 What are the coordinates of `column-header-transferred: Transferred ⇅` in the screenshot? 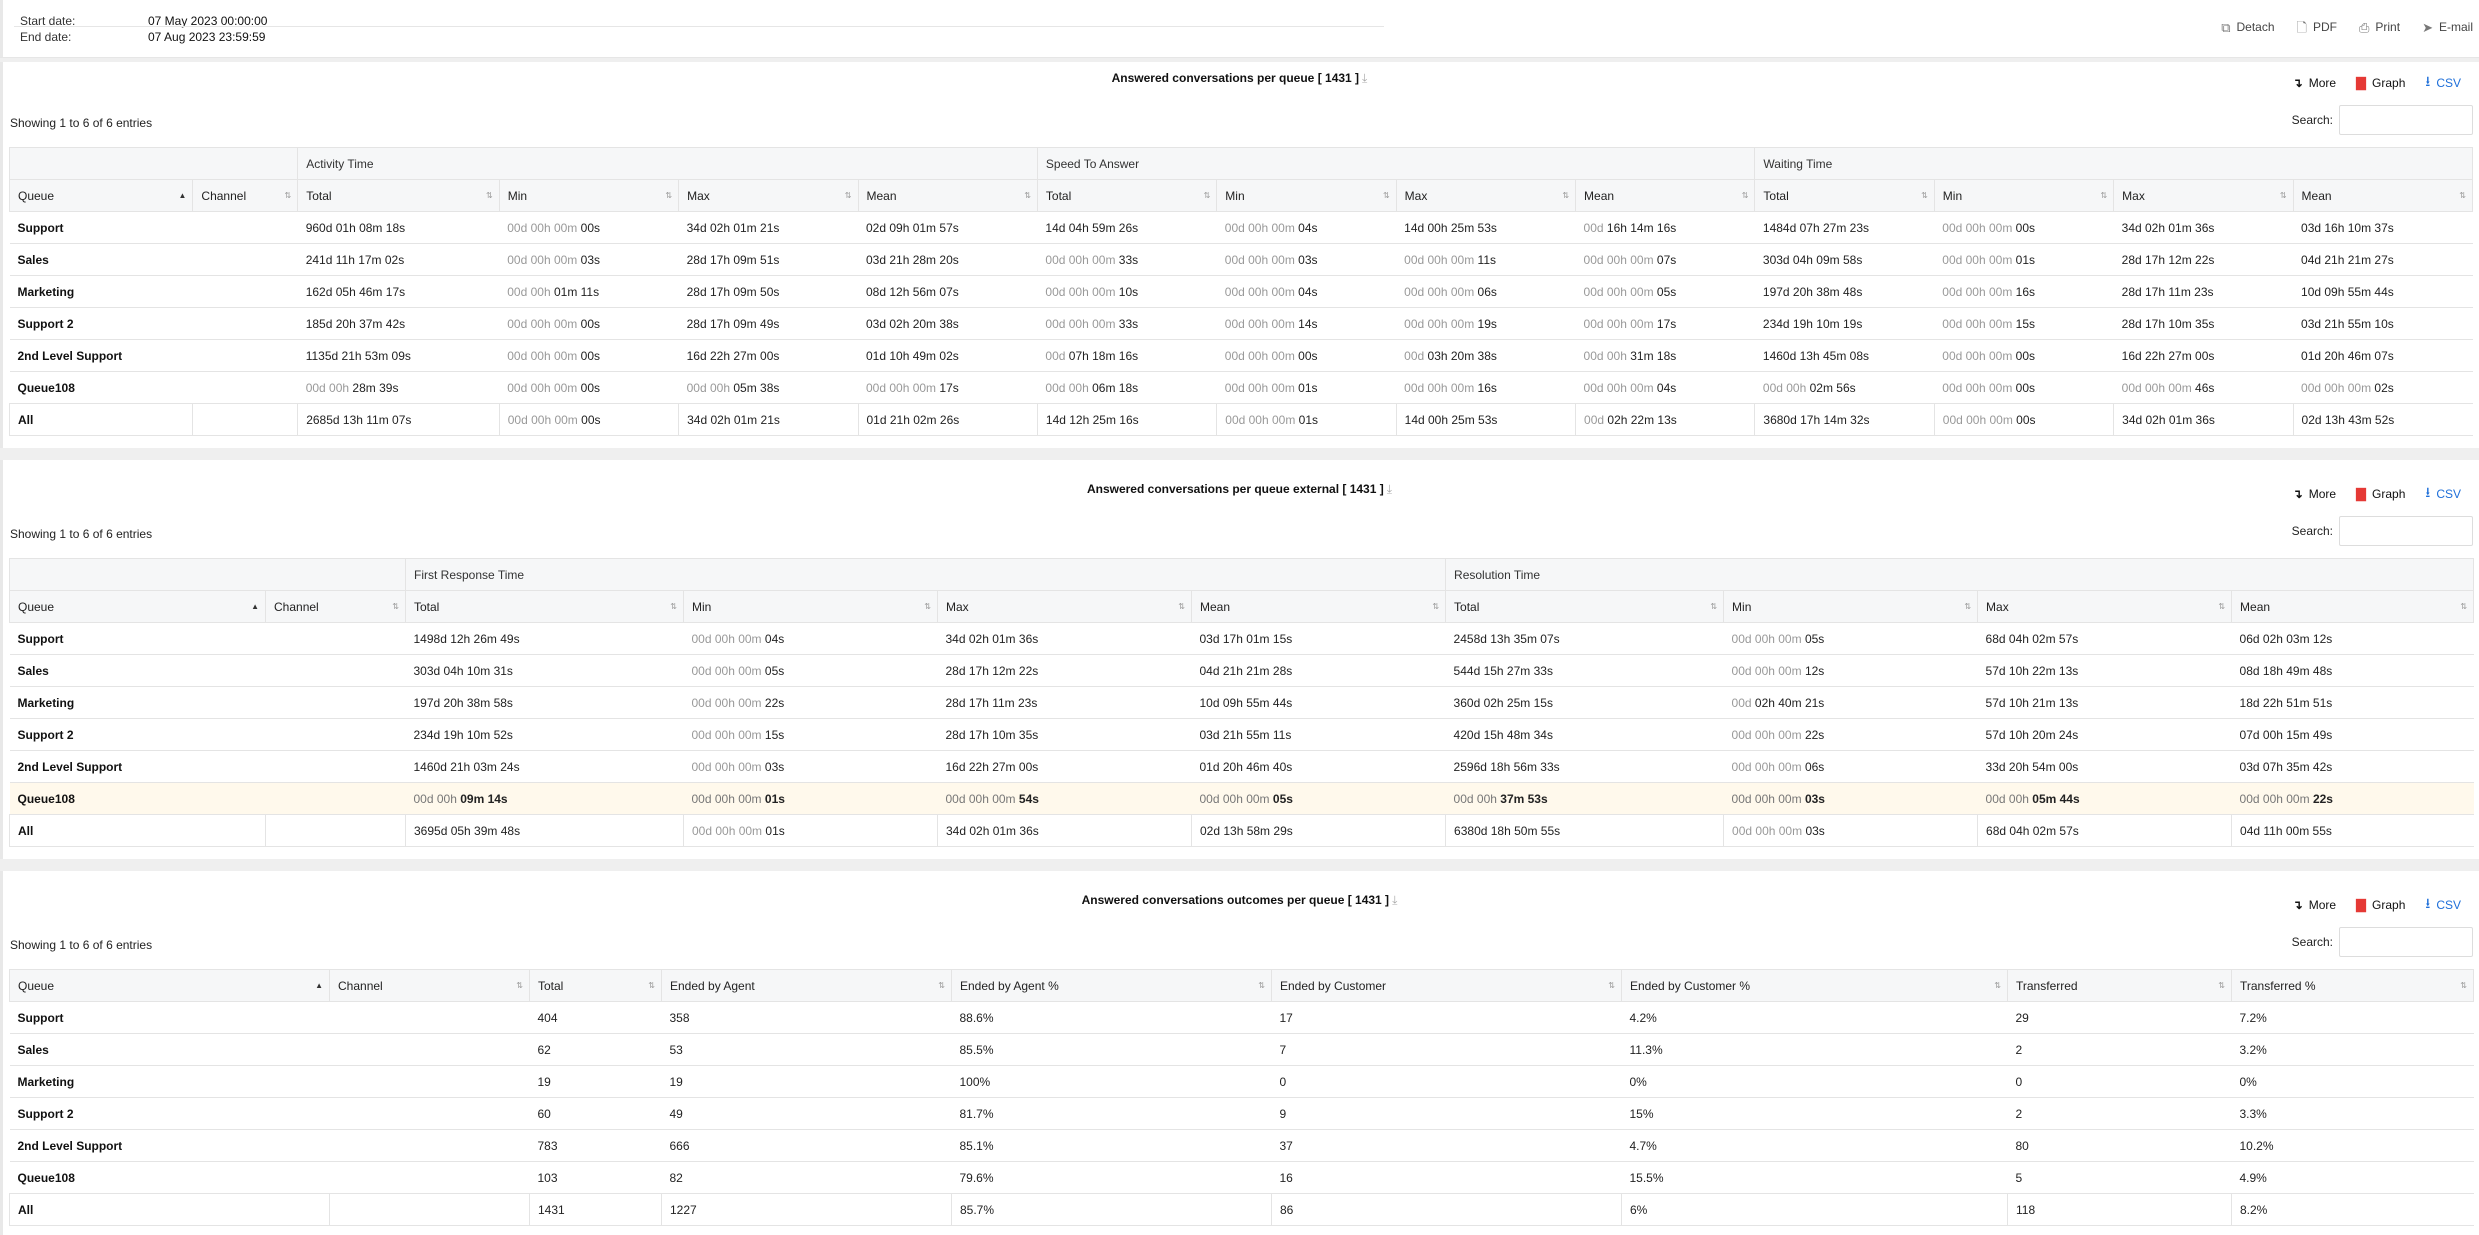 It's located at (2119, 985).